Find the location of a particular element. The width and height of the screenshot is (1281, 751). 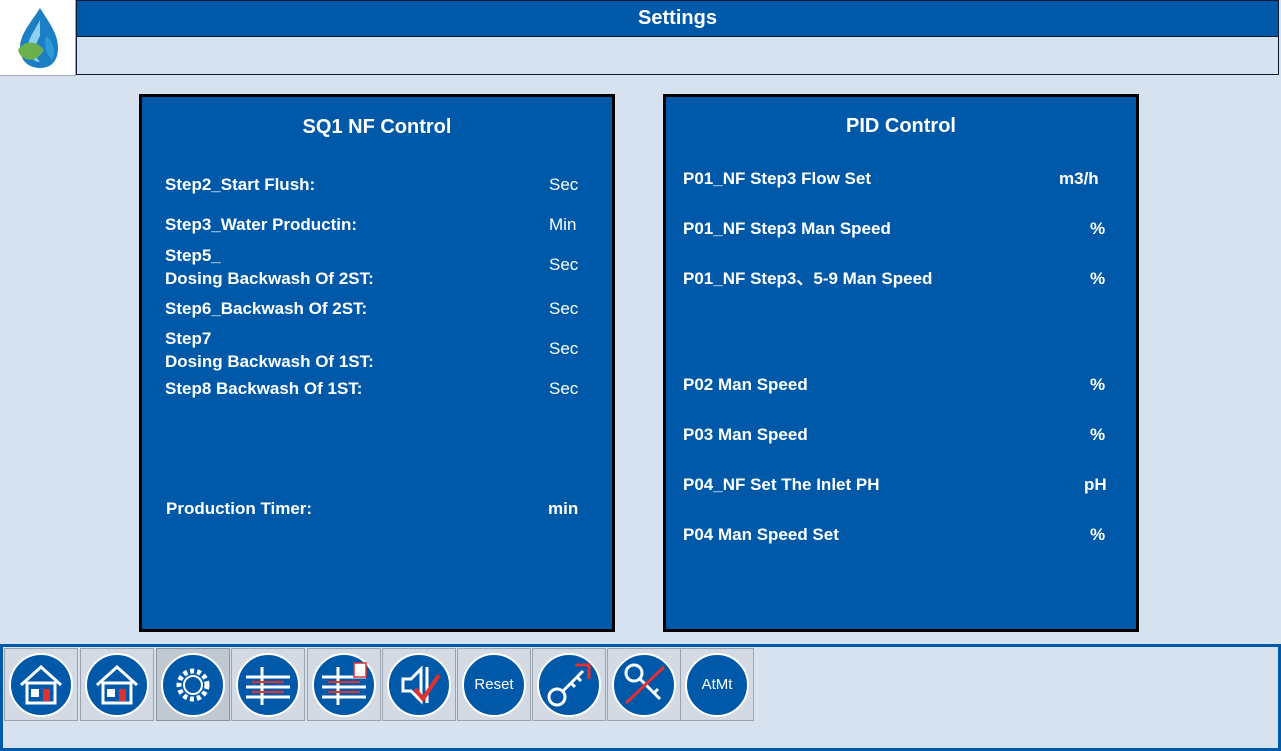

setting-label: Step7 is located at coordinates (188, 338).